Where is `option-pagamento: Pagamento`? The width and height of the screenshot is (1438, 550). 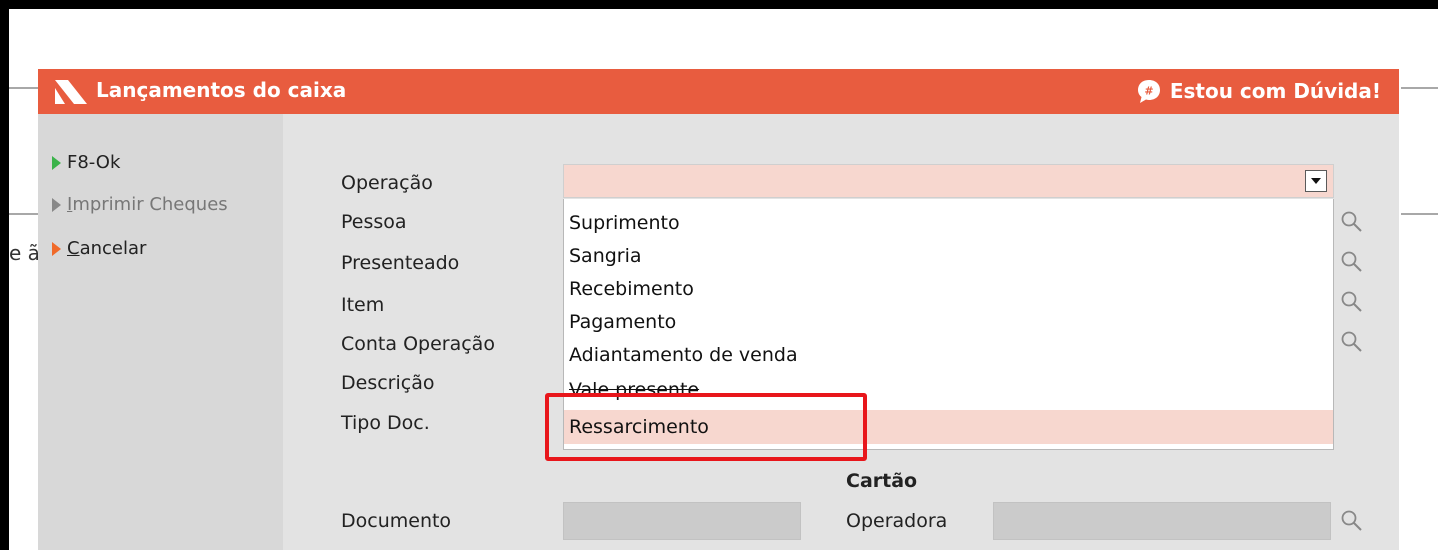
option-pagamento: Pagamento is located at coordinates (948, 322).